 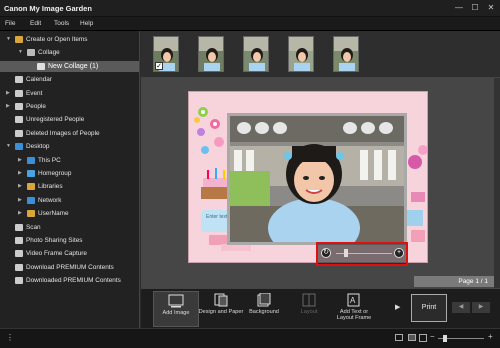 I want to click on sidebar-item-label: Deleted Images of People, so click(x=63, y=133).